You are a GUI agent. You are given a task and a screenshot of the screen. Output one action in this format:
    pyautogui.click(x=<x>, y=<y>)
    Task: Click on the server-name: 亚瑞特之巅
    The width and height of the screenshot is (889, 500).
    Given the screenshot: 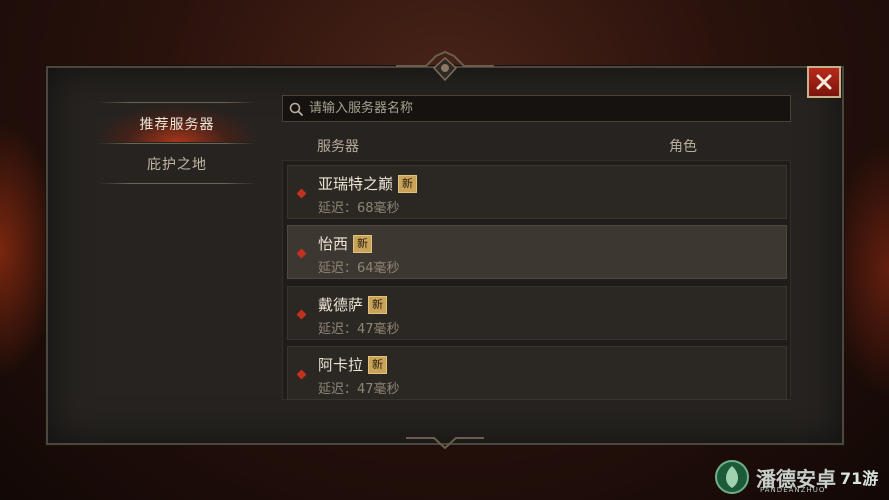 What is the action you would take?
    pyautogui.click(x=356, y=184)
    